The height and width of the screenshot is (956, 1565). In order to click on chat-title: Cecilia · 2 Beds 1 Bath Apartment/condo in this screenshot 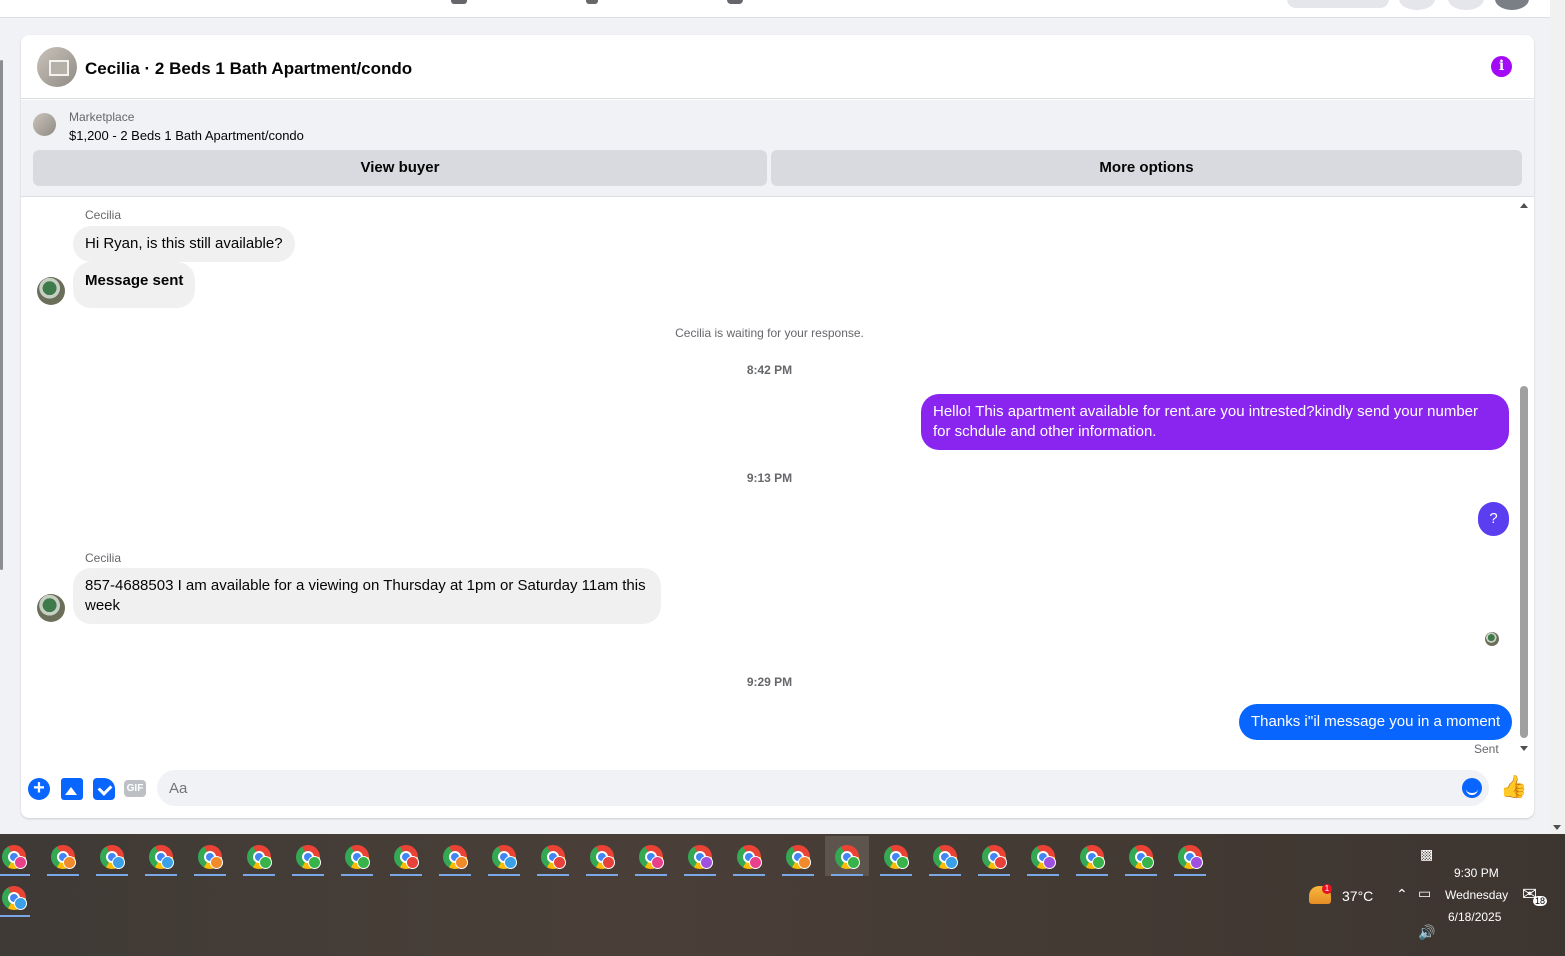, I will do `click(248, 69)`.